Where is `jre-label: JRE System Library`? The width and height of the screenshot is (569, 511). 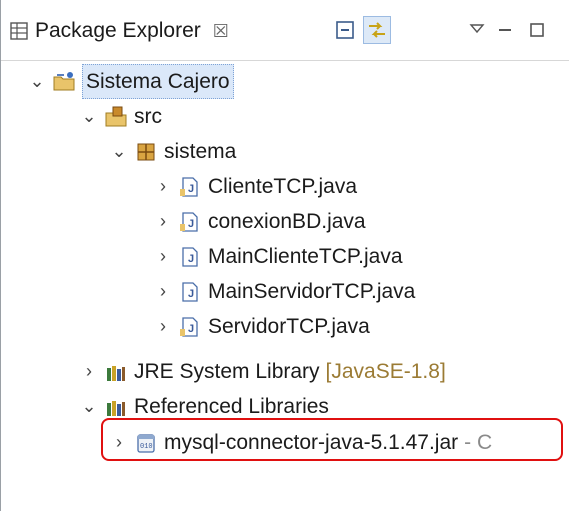
jre-label: JRE System Library is located at coordinates (227, 371).